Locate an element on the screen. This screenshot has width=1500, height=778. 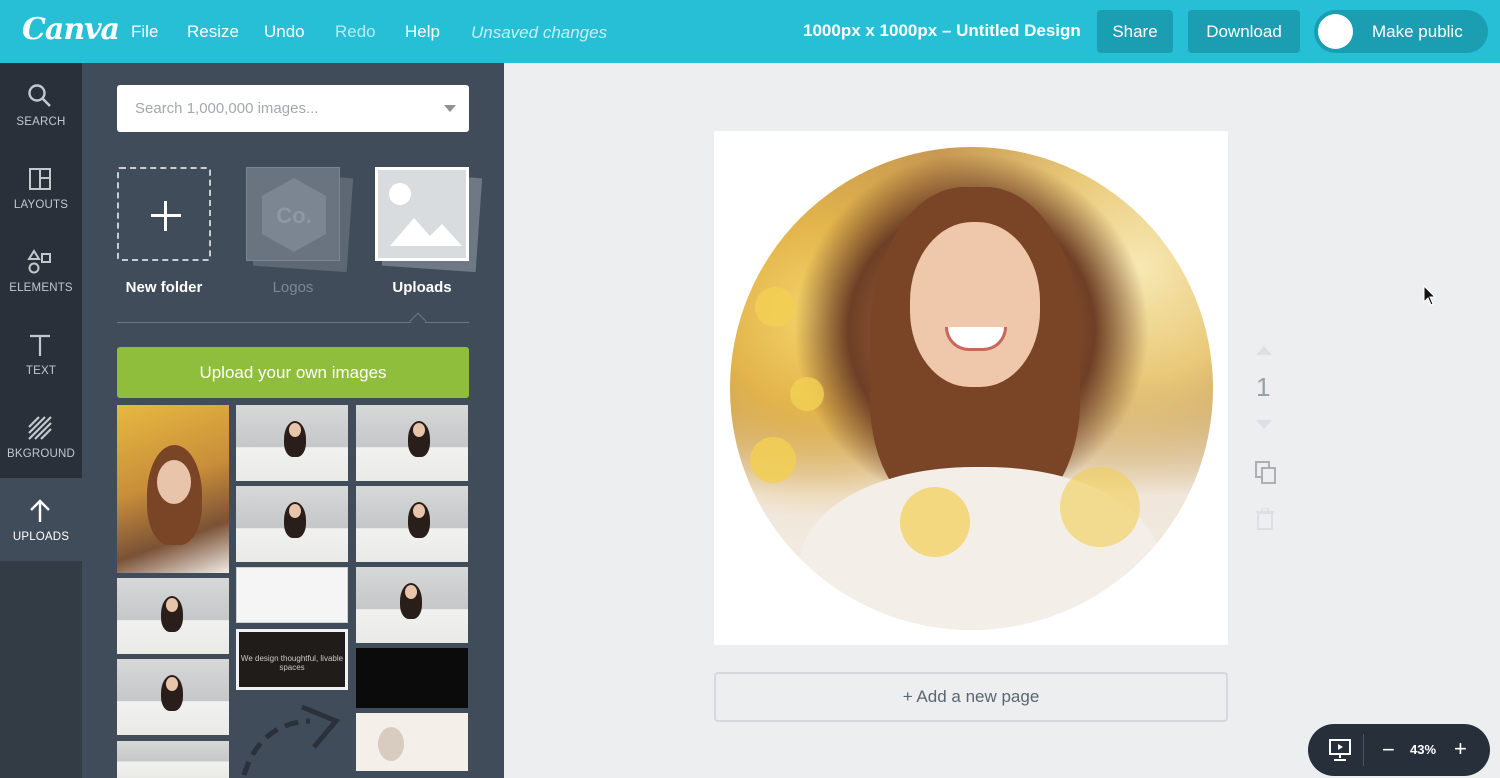
menu-file: File is located at coordinates (144, 32).